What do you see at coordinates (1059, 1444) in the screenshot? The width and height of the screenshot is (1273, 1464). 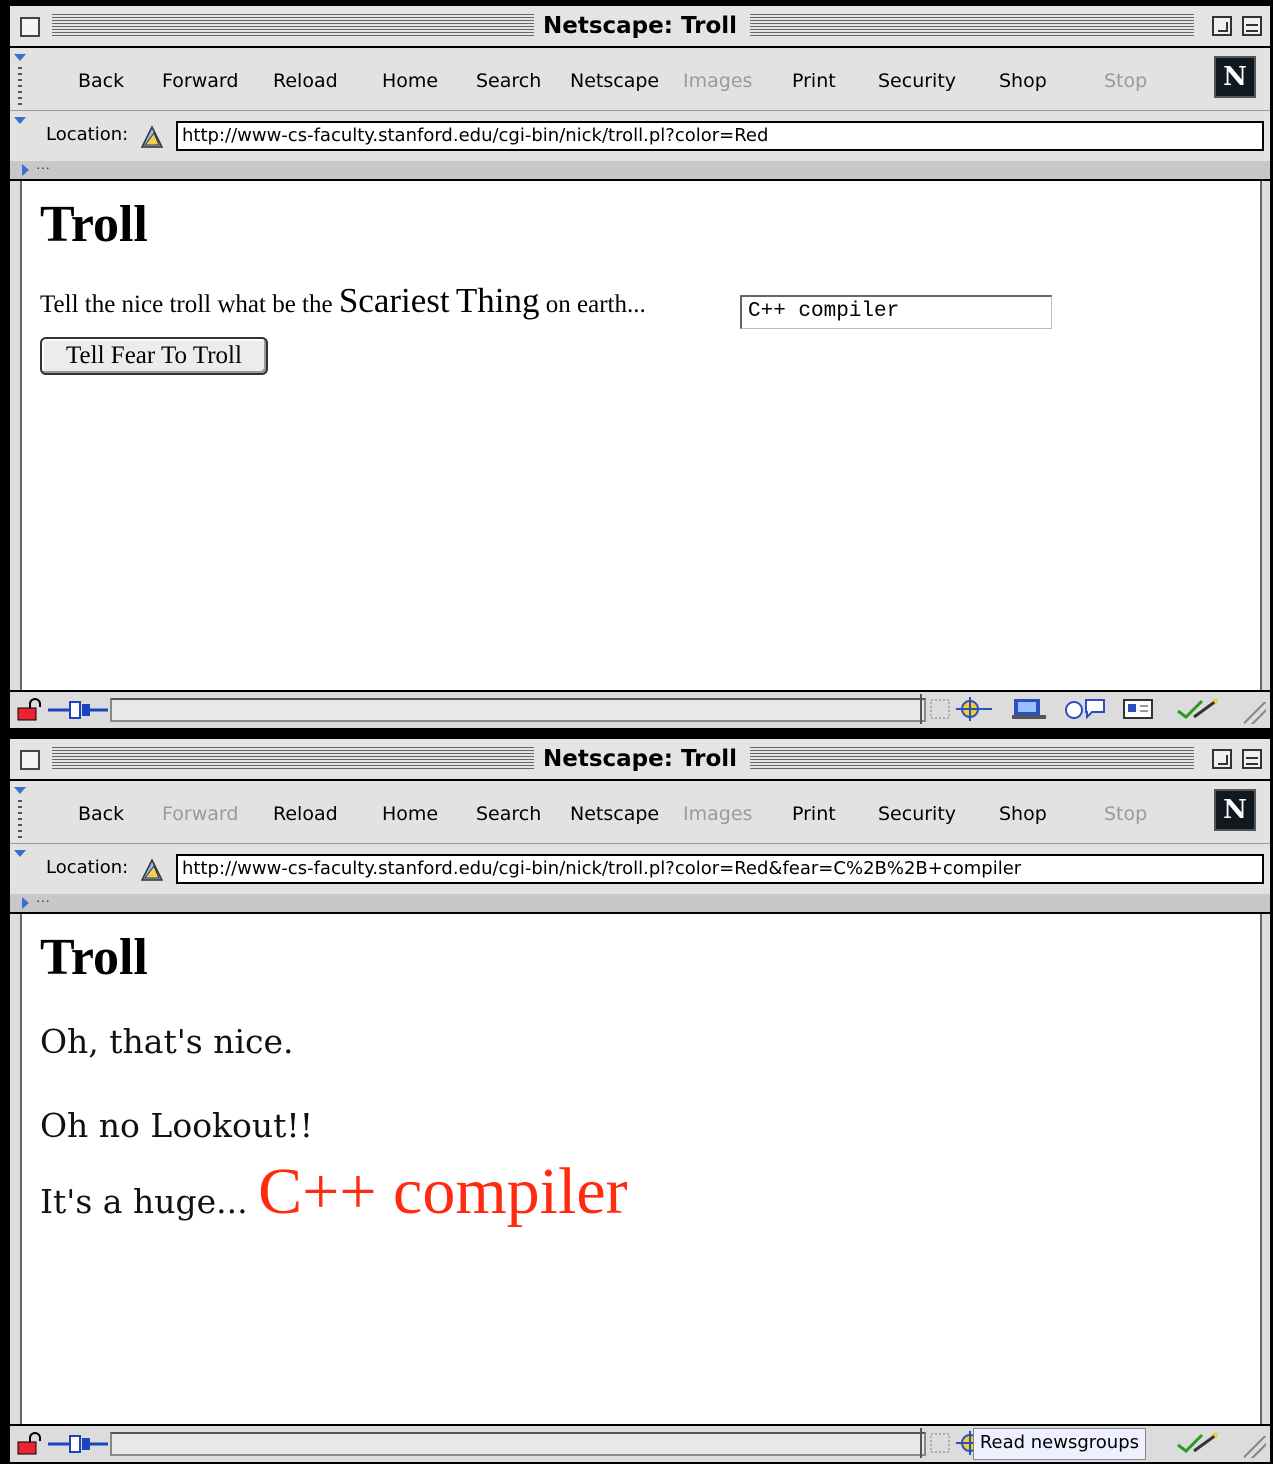 I see `newsgroups-tooltip: Read newsgroups` at bounding box center [1059, 1444].